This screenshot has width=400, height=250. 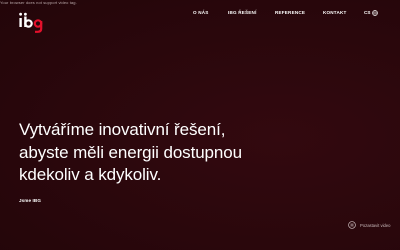 What do you see at coordinates (38, 2) in the screenshot?
I see `video-fallback-text: Your browser does not support video tag.` at bounding box center [38, 2].